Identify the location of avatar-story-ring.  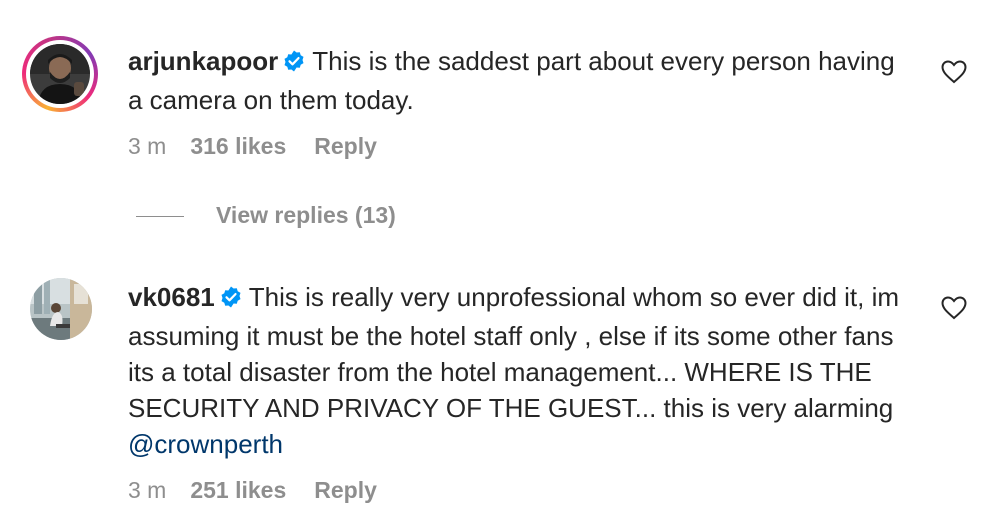
(60, 74).